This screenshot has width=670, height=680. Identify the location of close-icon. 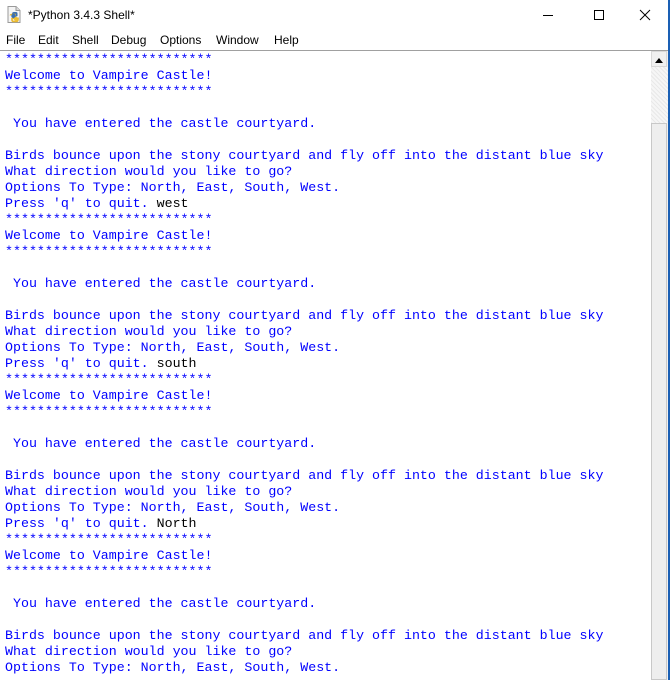
(645, 15).